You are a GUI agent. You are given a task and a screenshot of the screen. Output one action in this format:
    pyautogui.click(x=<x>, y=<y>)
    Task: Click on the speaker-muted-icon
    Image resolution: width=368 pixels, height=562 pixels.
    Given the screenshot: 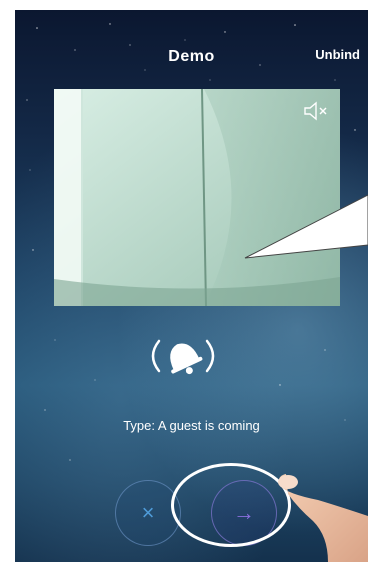 What is the action you would take?
    pyautogui.click(x=316, y=111)
    